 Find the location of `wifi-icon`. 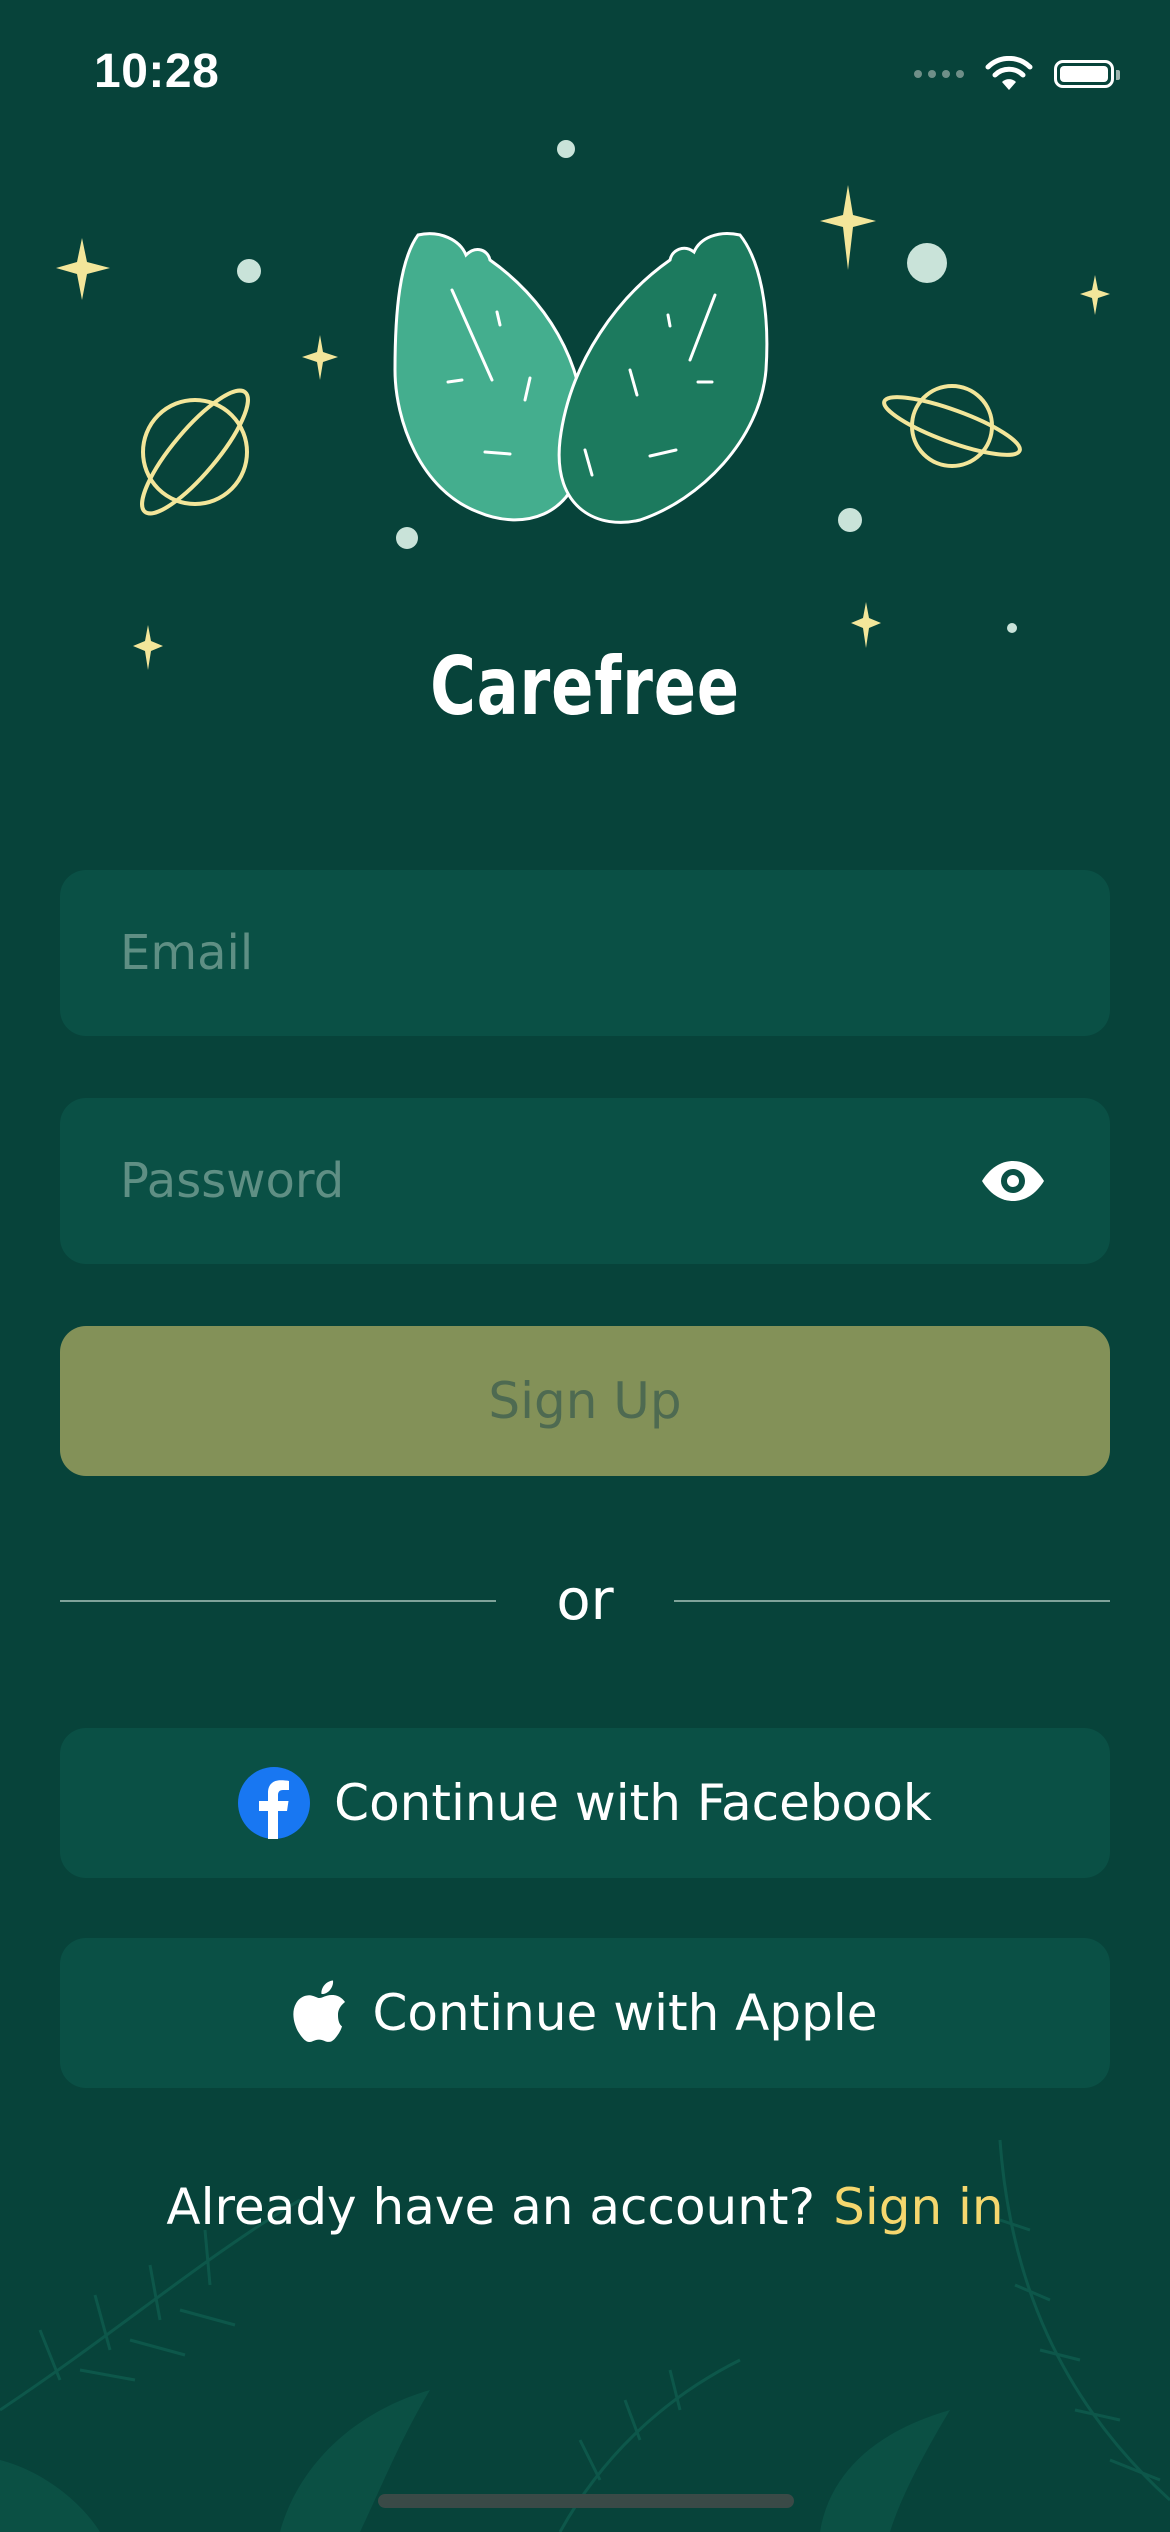

wifi-icon is located at coordinates (1009, 73).